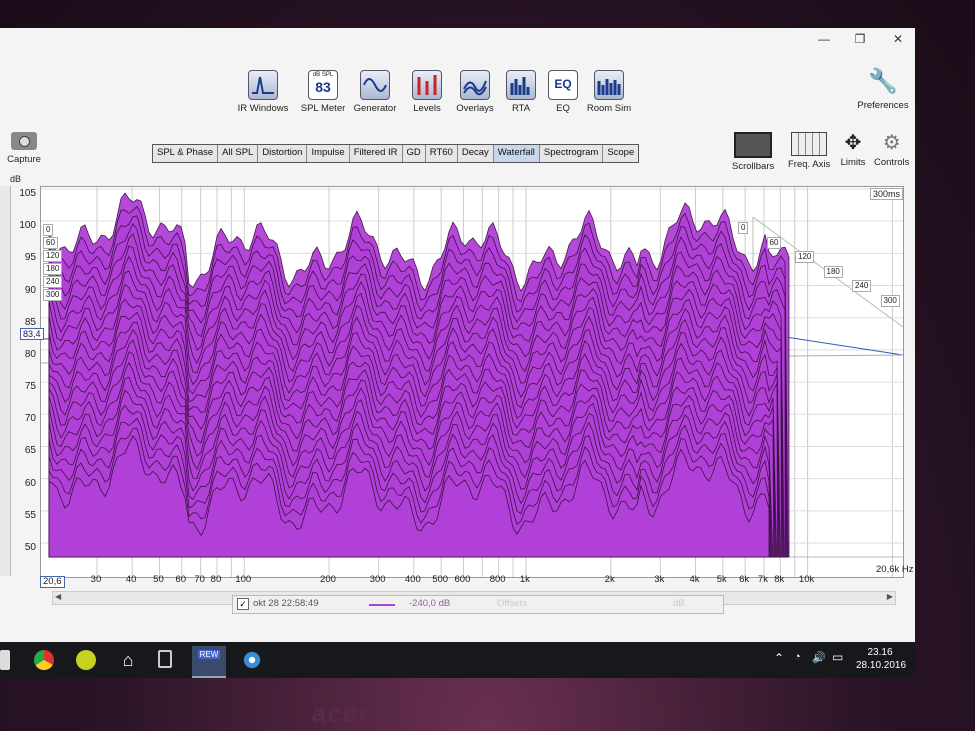 The height and width of the screenshot is (731, 975). What do you see at coordinates (328, 153) in the screenshot?
I see `tab-impulse: Impulse` at bounding box center [328, 153].